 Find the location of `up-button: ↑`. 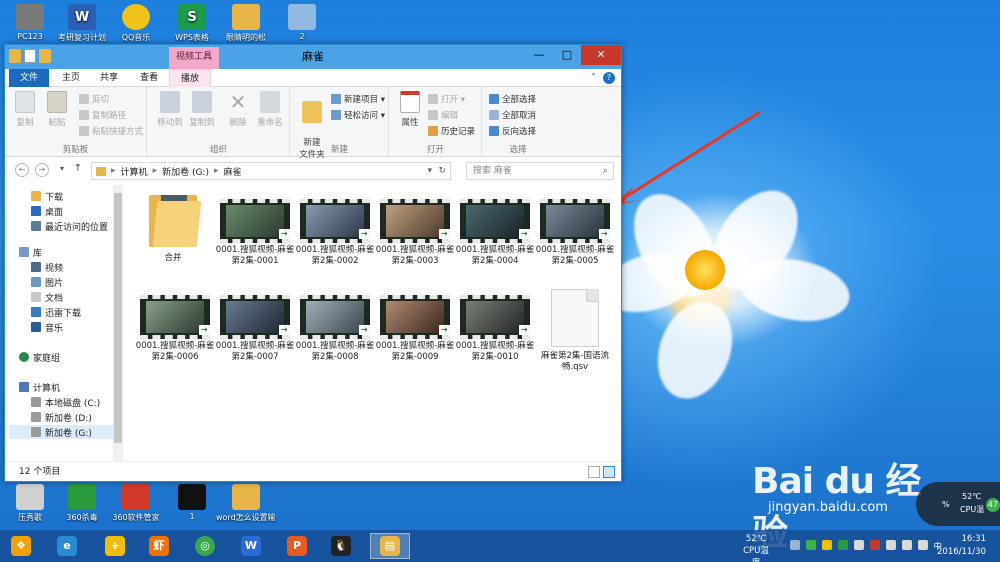

up-button: ↑ is located at coordinates (78, 170).